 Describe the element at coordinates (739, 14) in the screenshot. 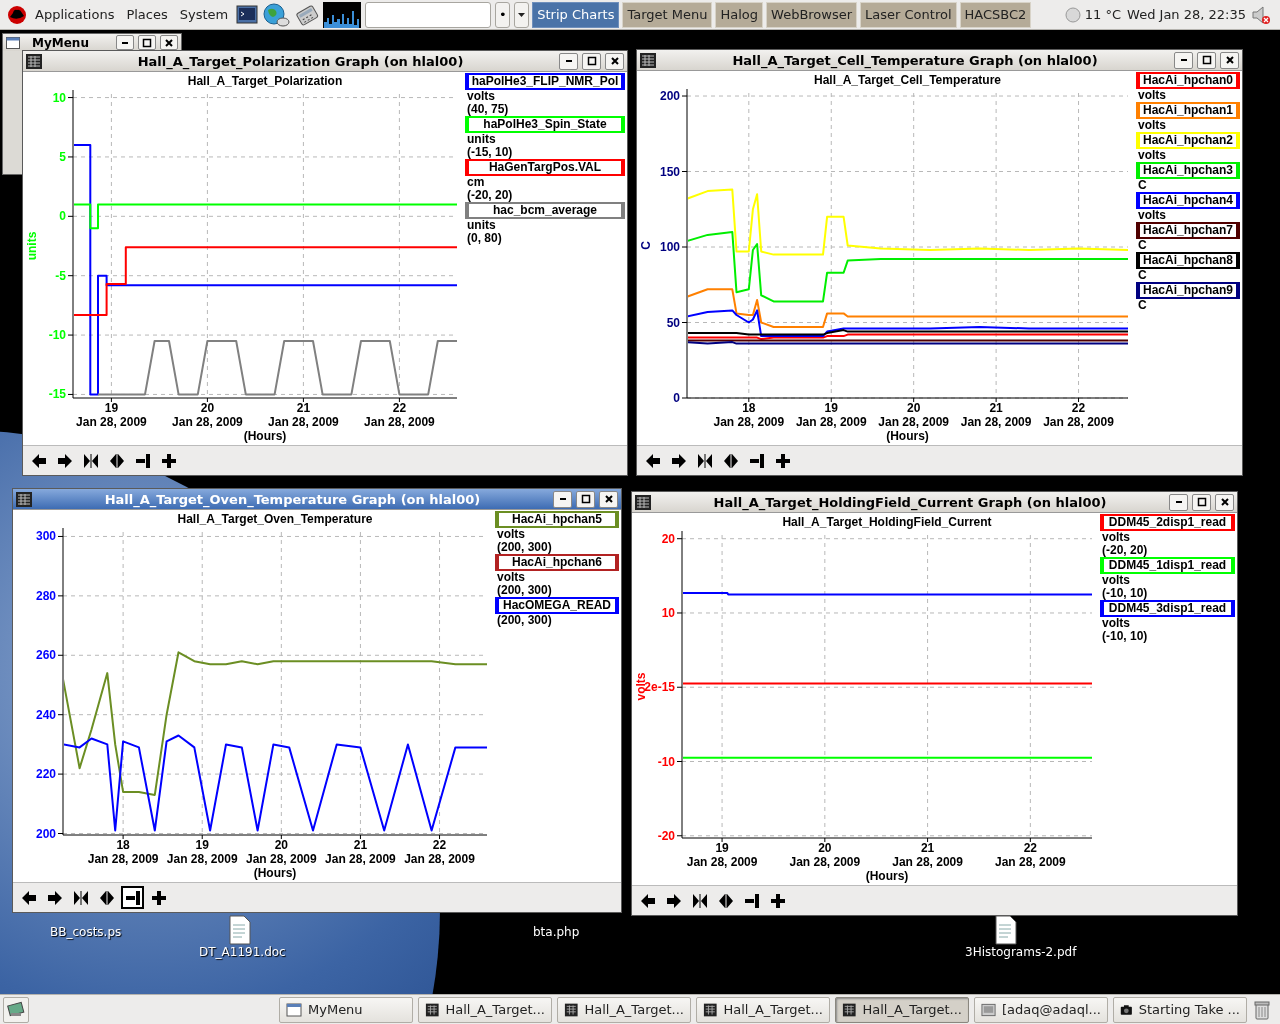

I see `launcher-button: Halog` at that location.